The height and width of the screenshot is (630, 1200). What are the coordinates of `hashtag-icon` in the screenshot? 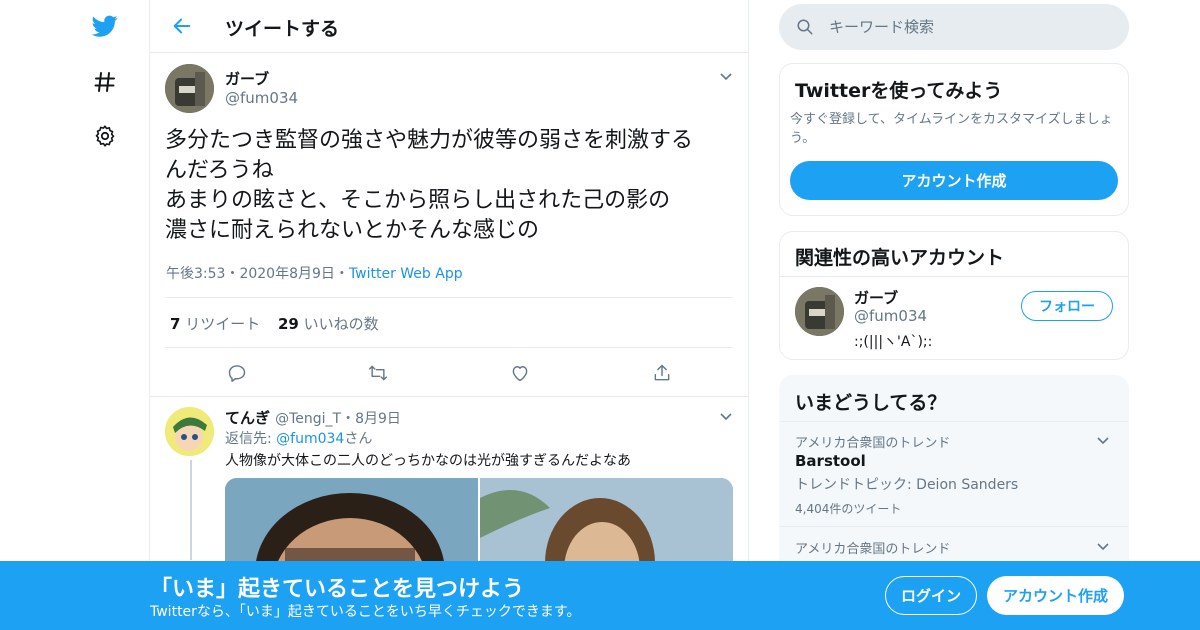 It's located at (105, 82).